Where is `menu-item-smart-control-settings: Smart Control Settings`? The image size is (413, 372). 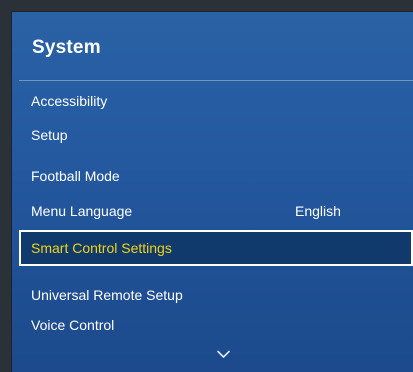 menu-item-smart-control-settings: Smart Control Settings is located at coordinates (216, 248).